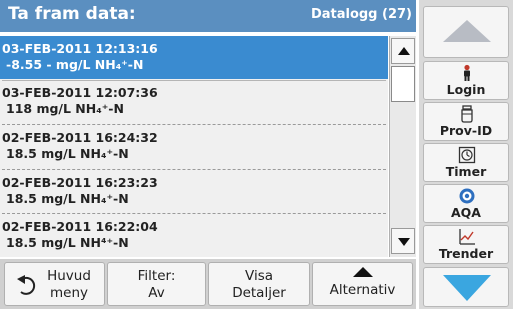  What do you see at coordinates (194, 191) in the screenshot?
I see `list-item: 02-FEB-2011 16:23:23 18.5 mg/L NH₄⁺-N` at bounding box center [194, 191].